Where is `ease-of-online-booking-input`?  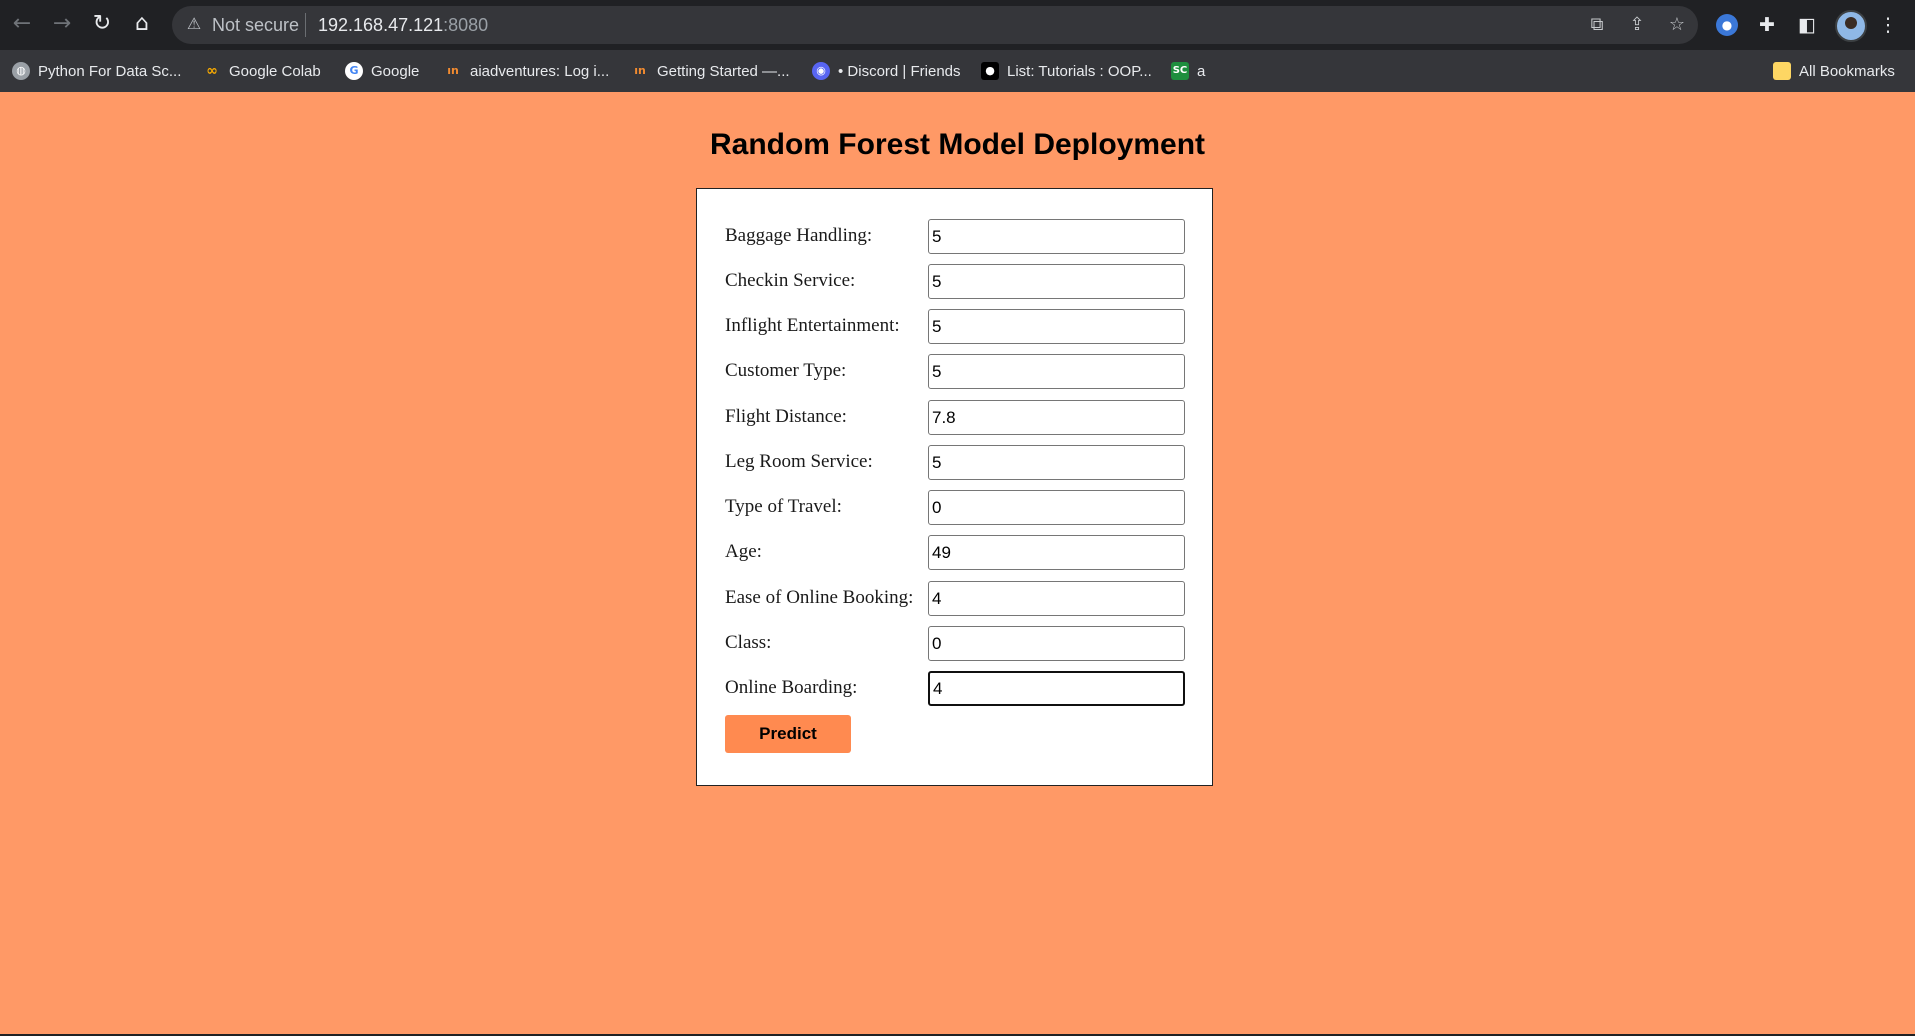 ease-of-online-booking-input is located at coordinates (1056, 598).